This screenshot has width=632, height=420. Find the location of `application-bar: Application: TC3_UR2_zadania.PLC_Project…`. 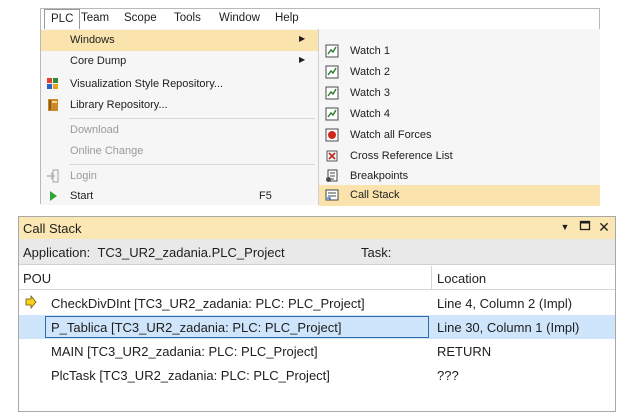

application-bar: Application: TC3_UR2_zadania.PLC_Project… is located at coordinates (317, 252).